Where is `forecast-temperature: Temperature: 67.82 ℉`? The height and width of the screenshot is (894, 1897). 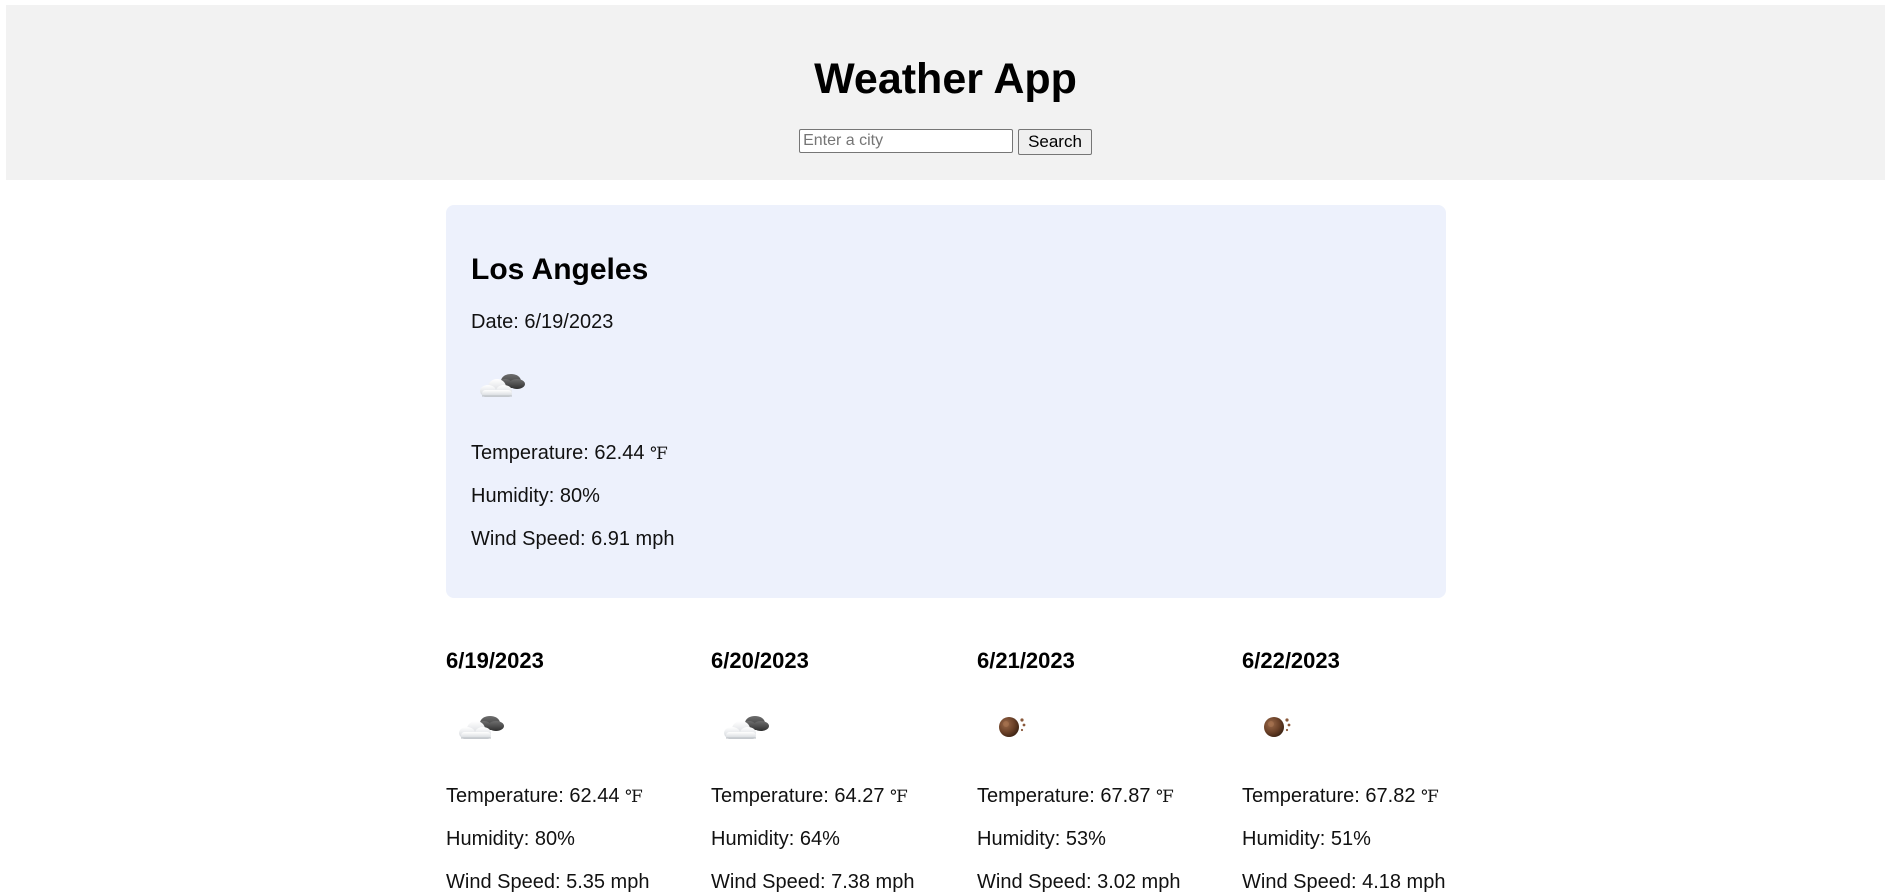 forecast-temperature: Temperature: 67.82 ℉ is located at coordinates (1340, 796).